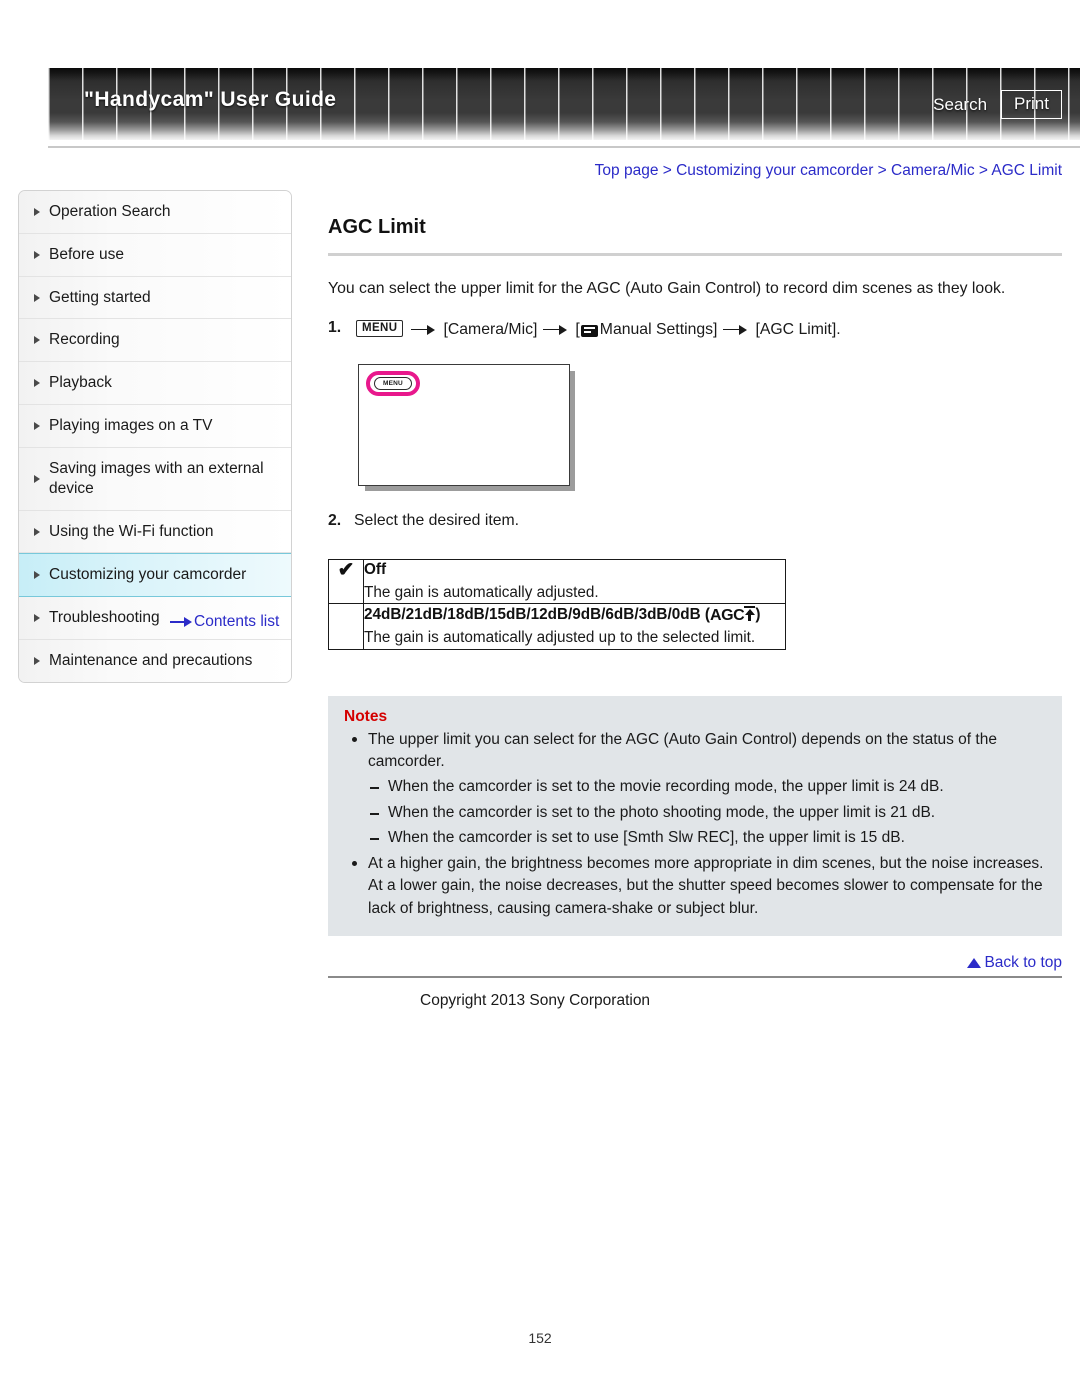  I want to click on sidebar-item-label: Playback, so click(80, 383).